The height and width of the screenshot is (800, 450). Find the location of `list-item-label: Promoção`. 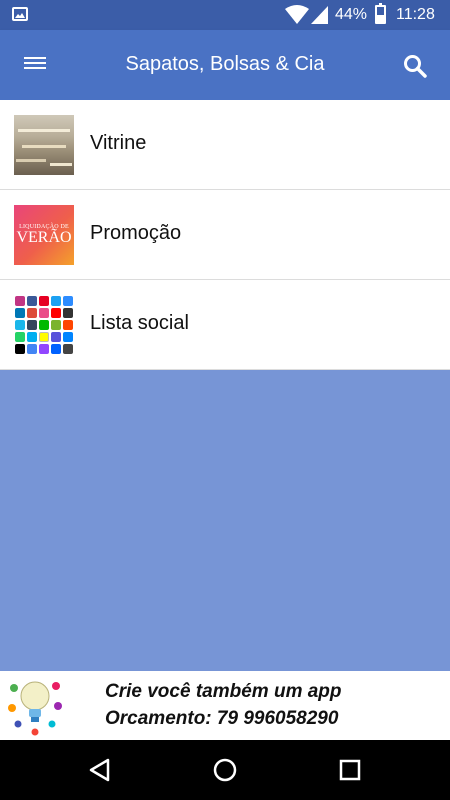

list-item-label: Promoção is located at coordinates (136, 233).